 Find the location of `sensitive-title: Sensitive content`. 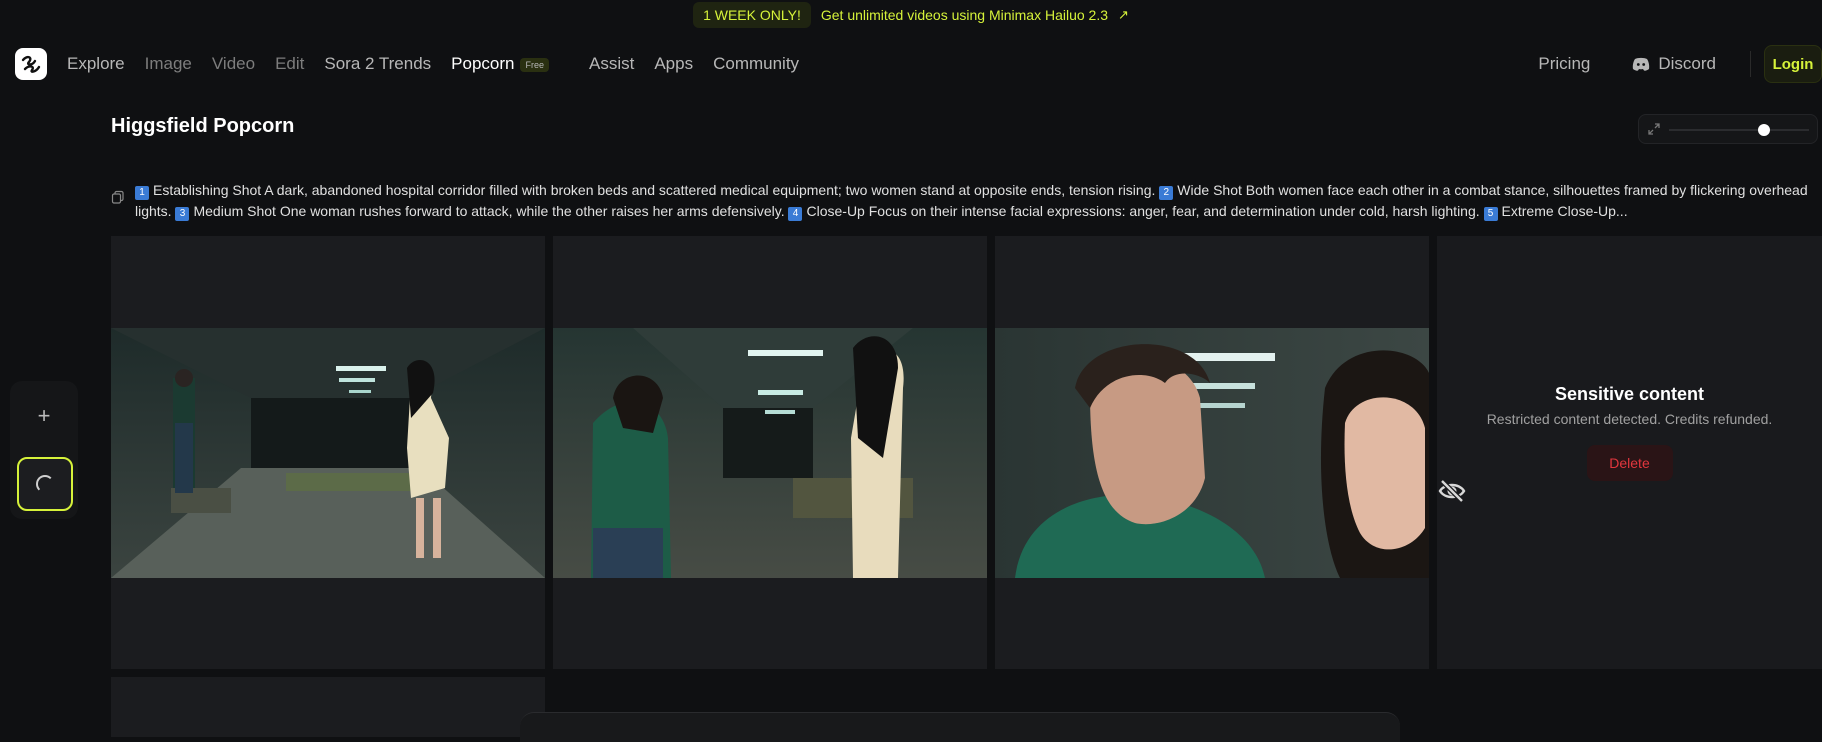

sensitive-title: Sensitive content is located at coordinates (1629, 394).